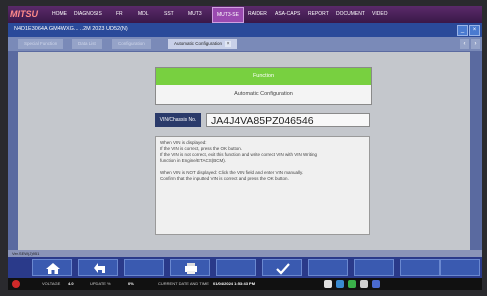 This screenshot has width=487, height=296. What do you see at coordinates (51, 283) in the screenshot?
I see `voltage-label: VOLTAGE` at bounding box center [51, 283].